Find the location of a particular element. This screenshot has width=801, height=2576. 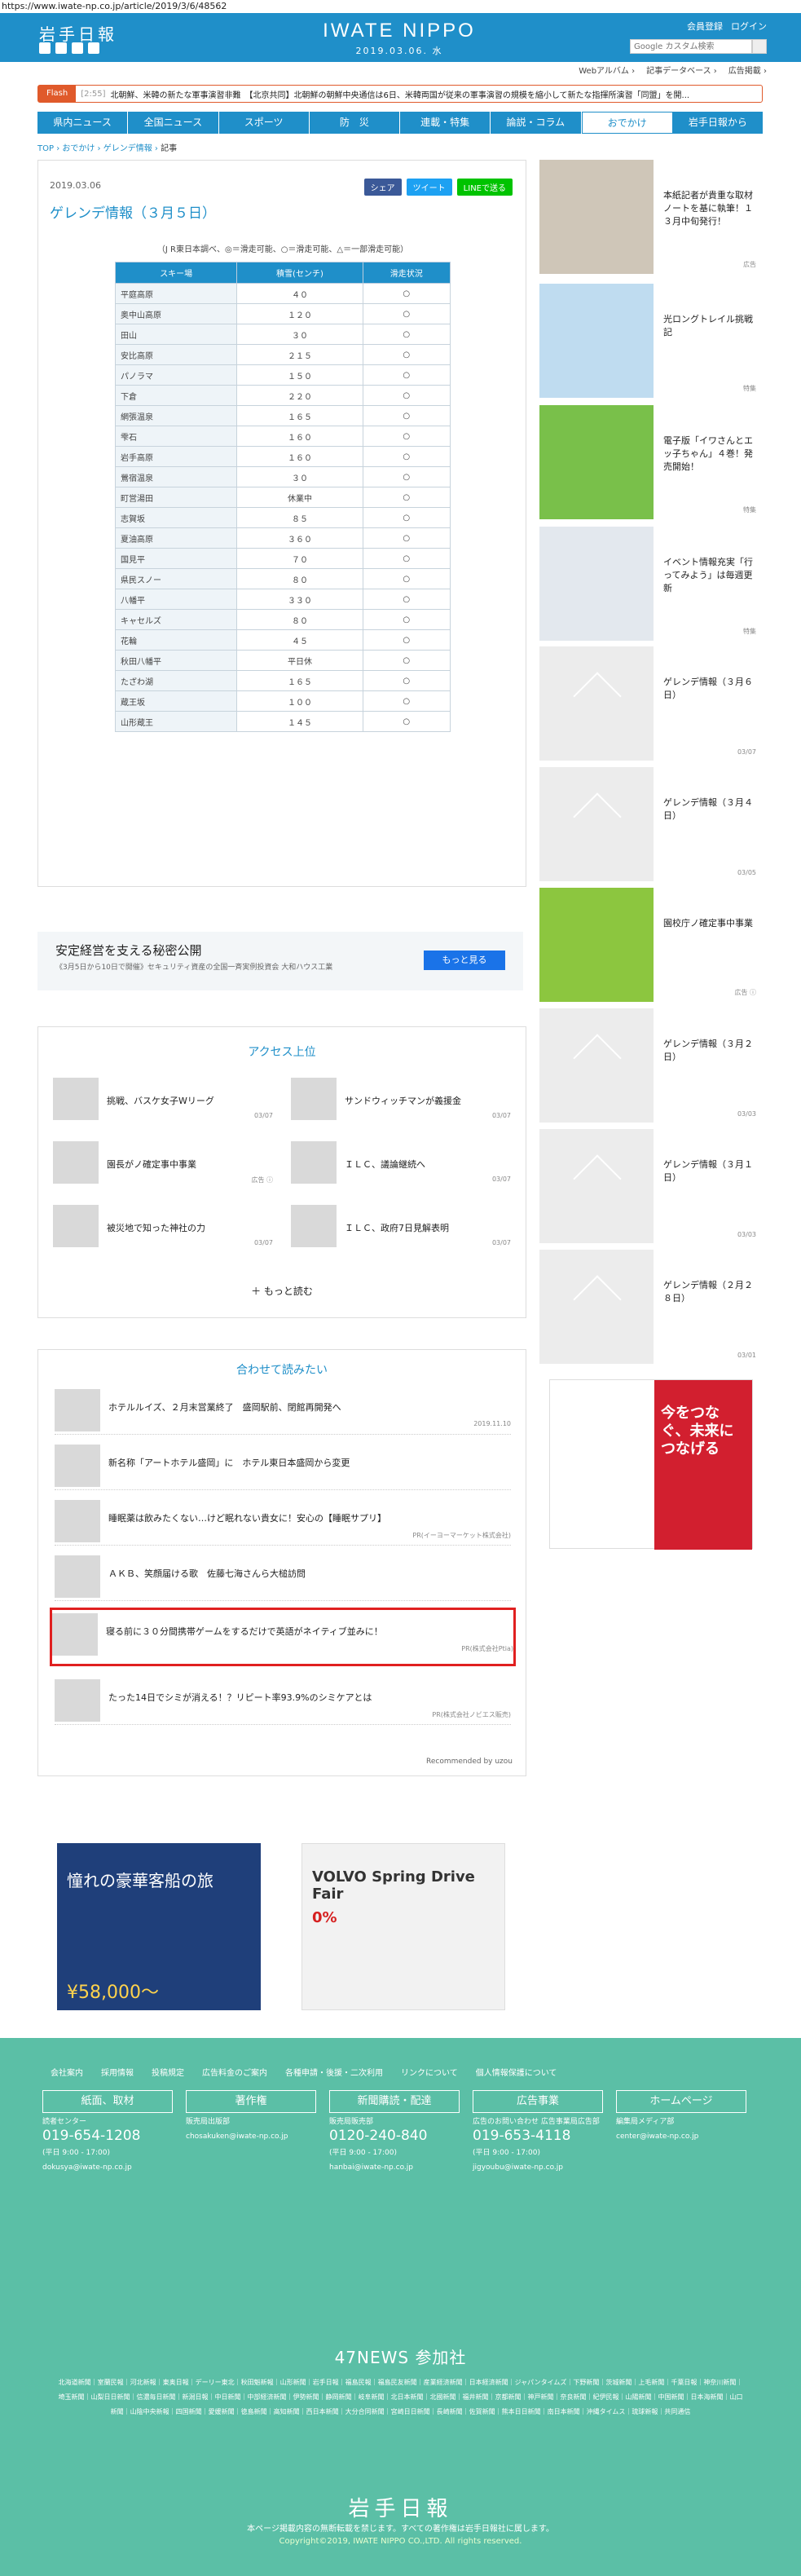

search-icon is located at coordinates (760, 46).